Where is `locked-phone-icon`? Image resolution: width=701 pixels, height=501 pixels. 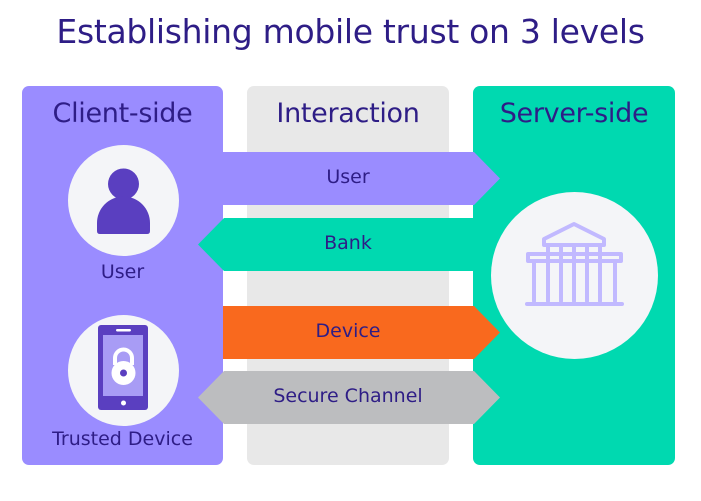
locked-phone-icon is located at coordinates (123, 367).